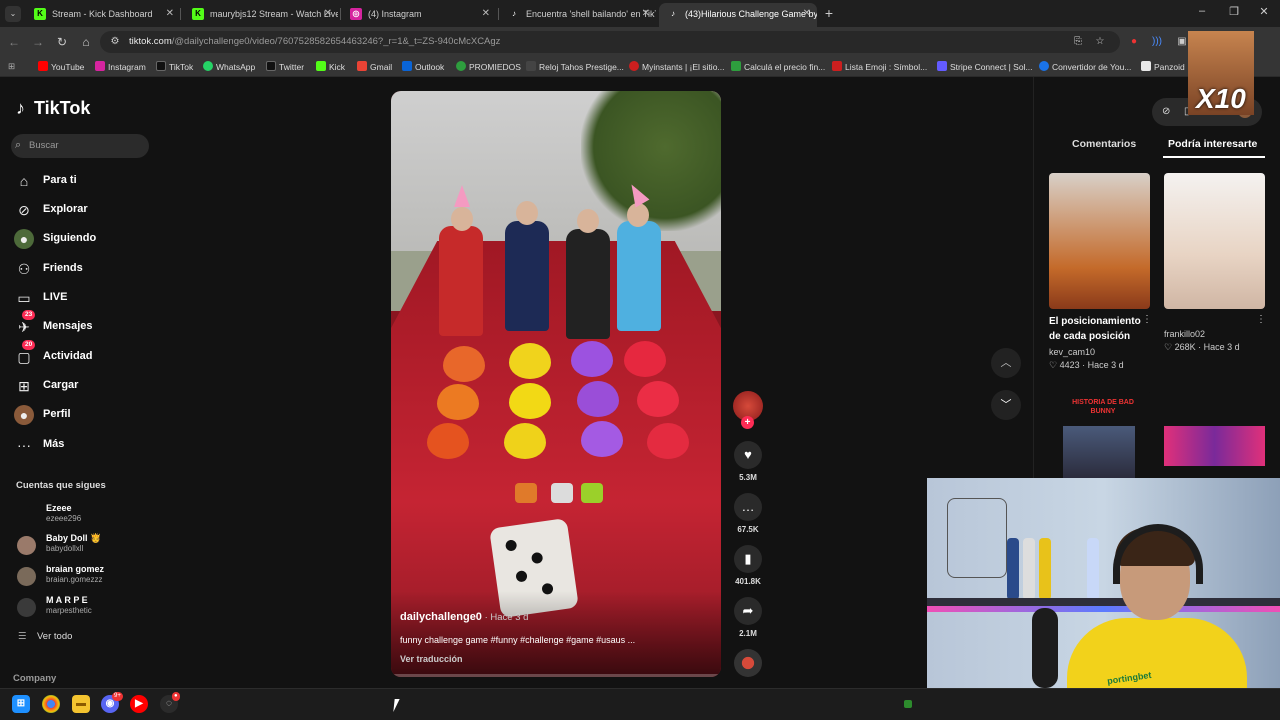 The width and height of the screenshot is (1280, 720). What do you see at coordinates (89, 445) in the screenshot?
I see `nav-mas: ··· Más` at bounding box center [89, 445].